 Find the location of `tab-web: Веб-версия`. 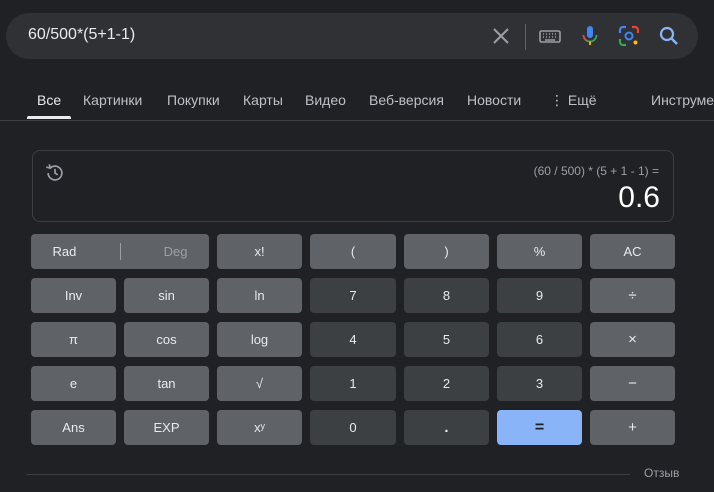

tab-web: Веб-версия is located at coordinates (406, 100).